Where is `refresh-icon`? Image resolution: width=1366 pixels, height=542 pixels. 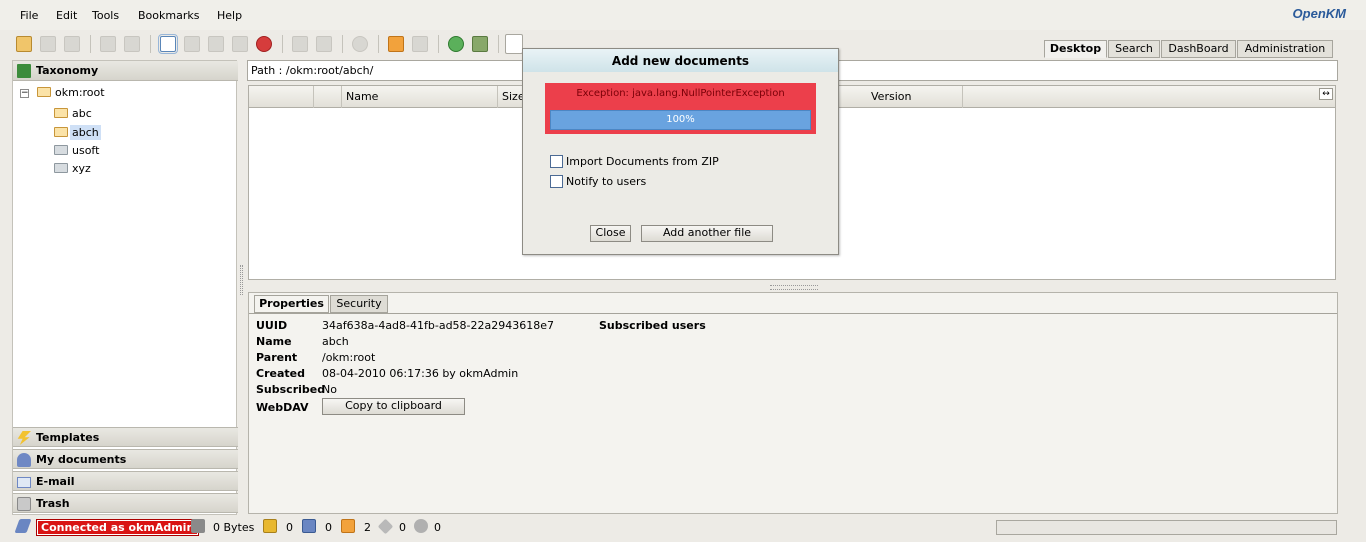 refresh-icon is located at coordinates (456, 44).